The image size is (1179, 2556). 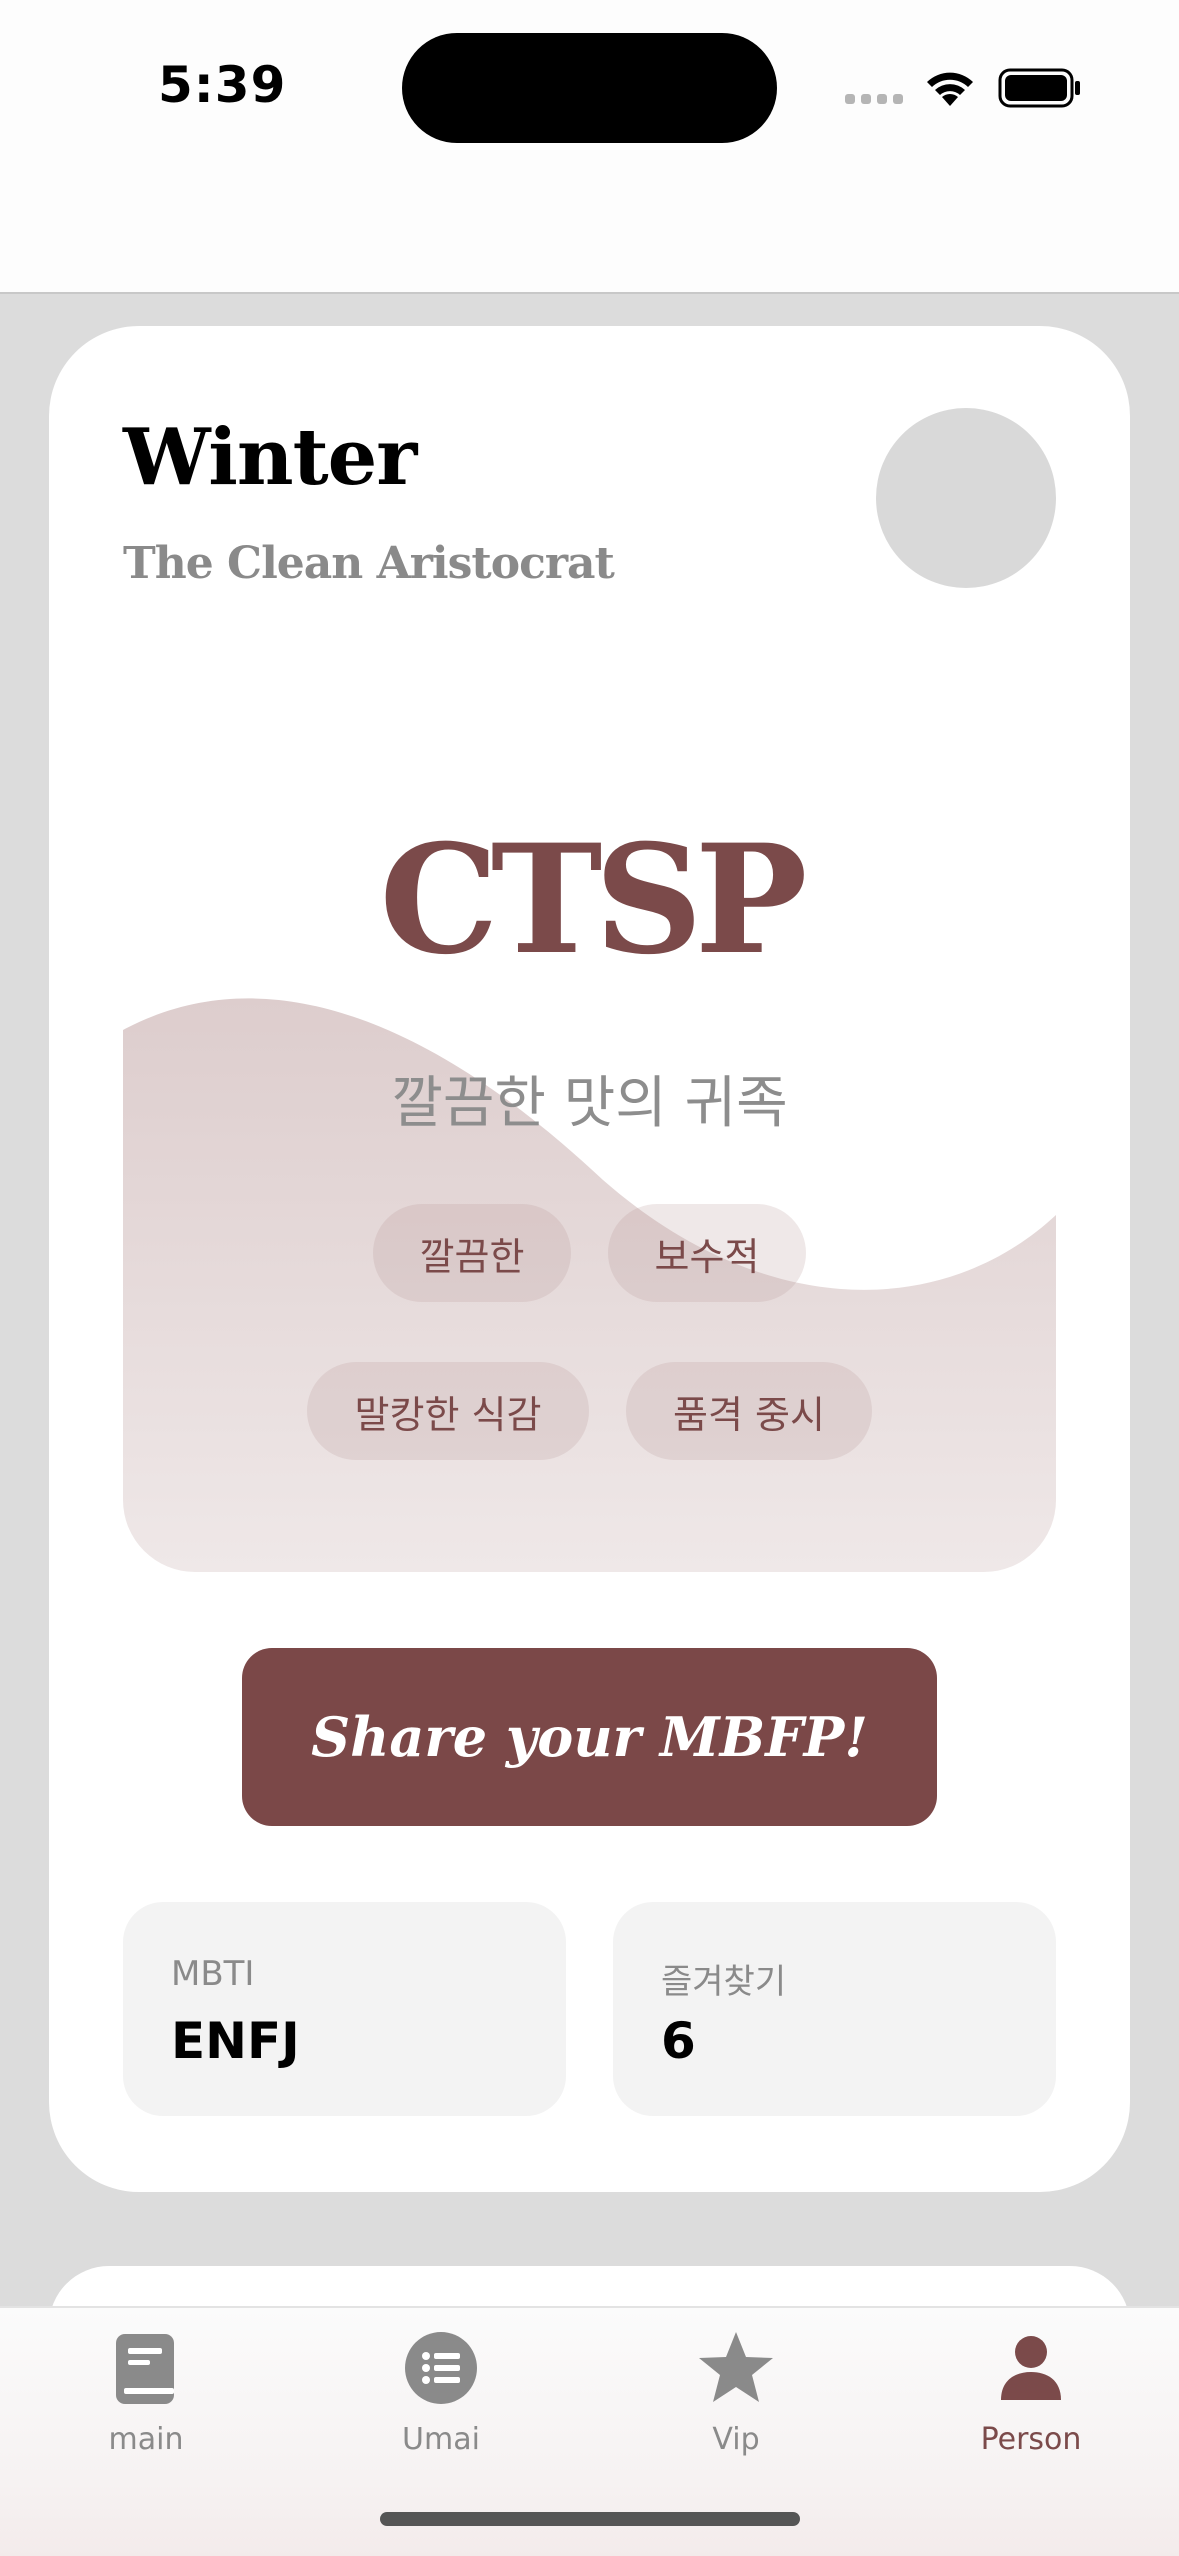 I want to click on trait-chip: 보수적, so click(x=707, y=1253).